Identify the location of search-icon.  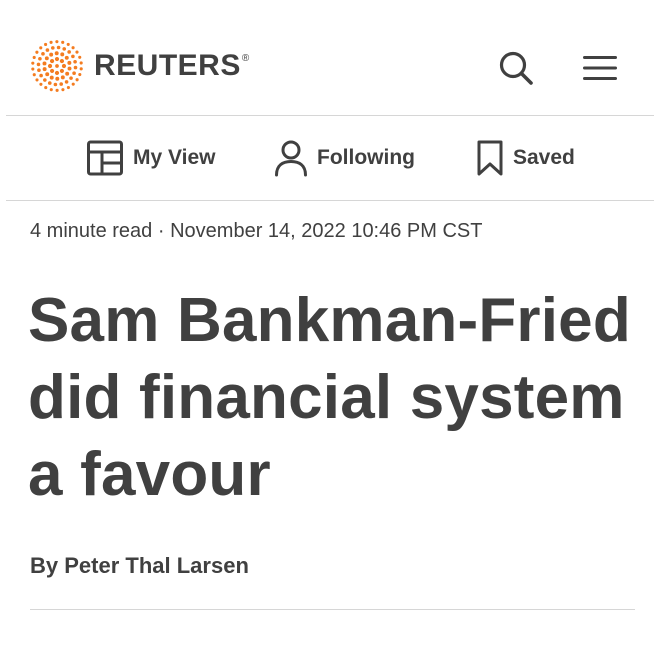
(516, 68).